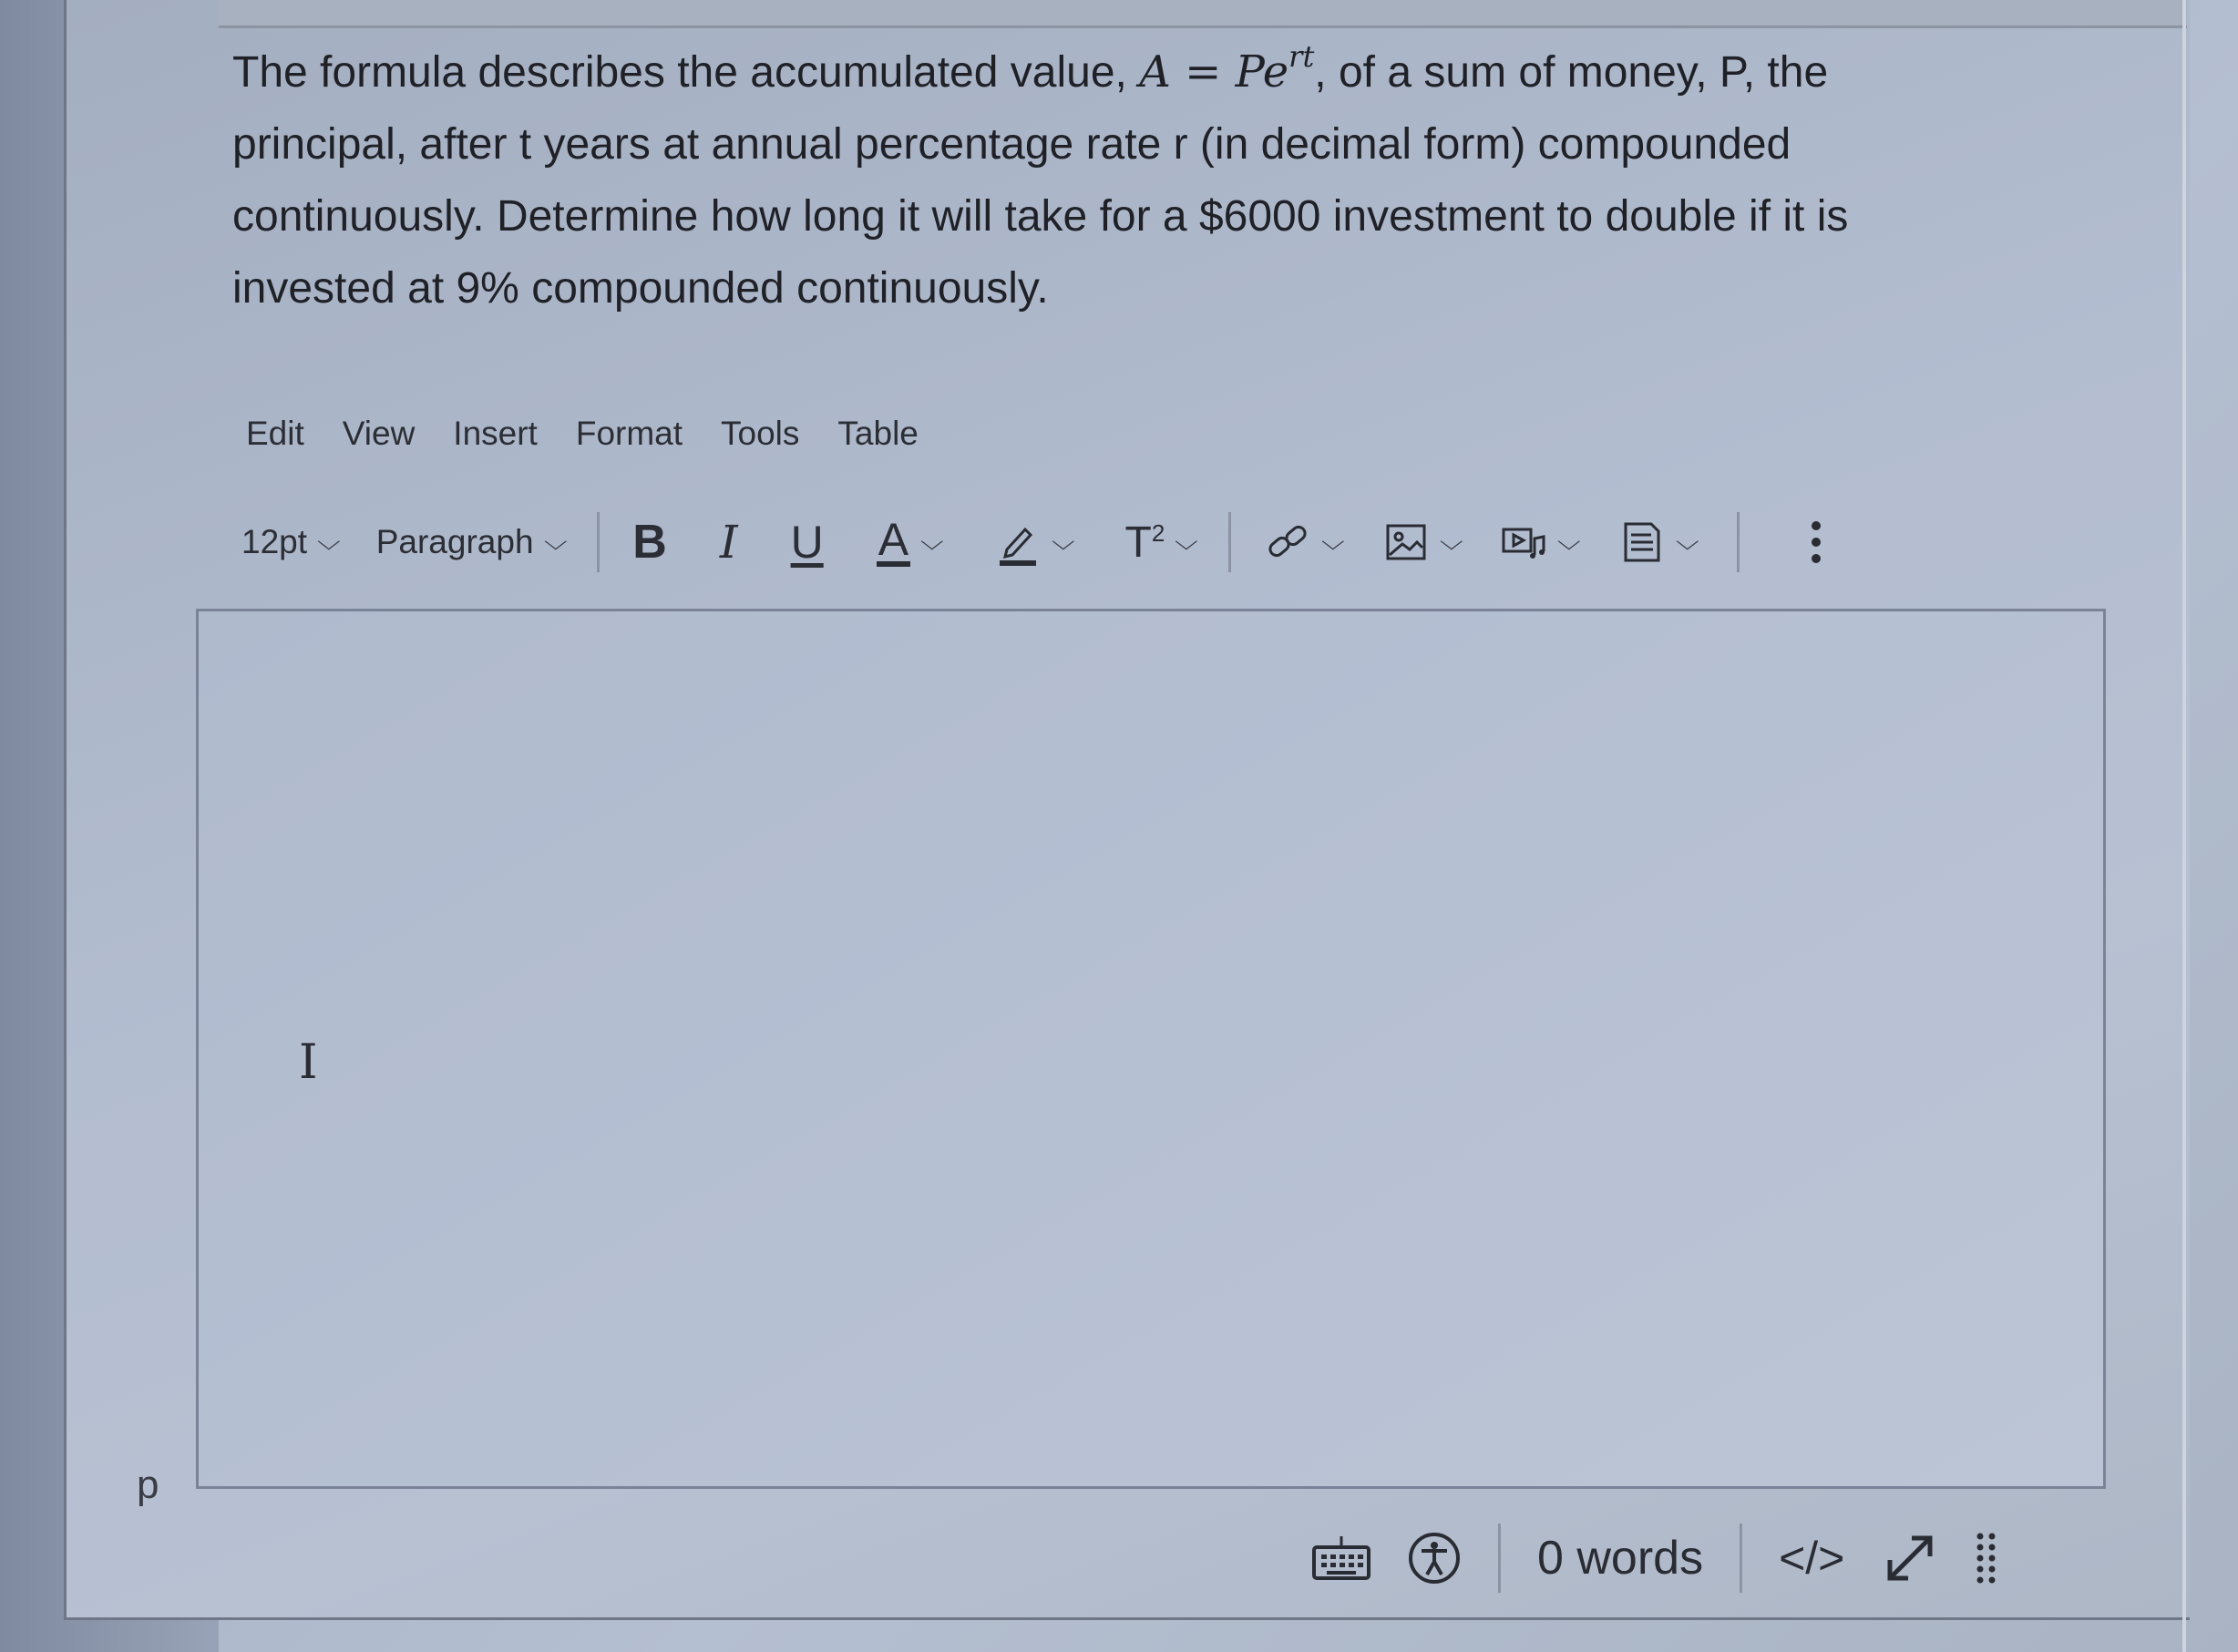 The width and height of the screenshot is (2238, 1652). I want to click on element-path: p, so click(148, 1485).